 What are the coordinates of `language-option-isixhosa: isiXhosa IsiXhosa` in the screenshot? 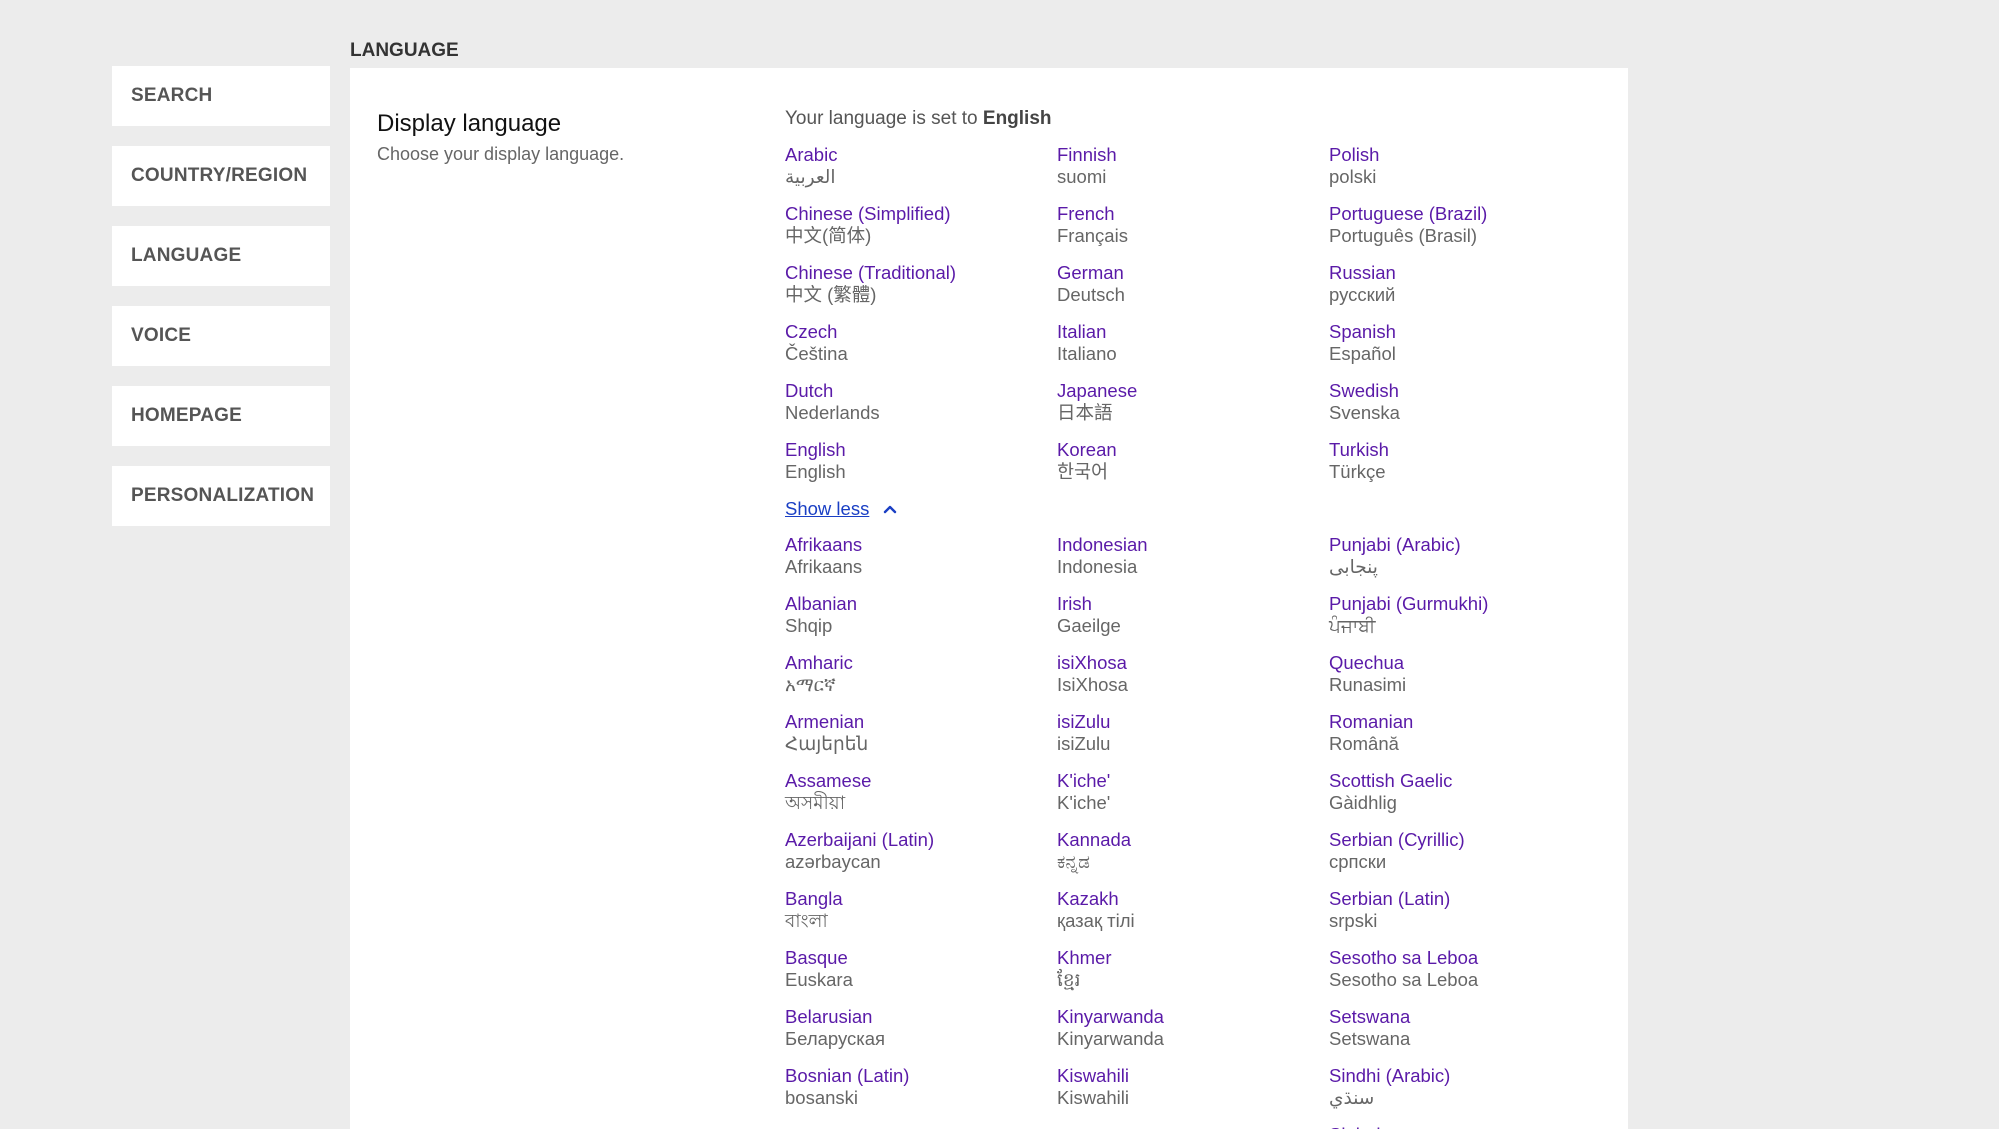 It's located at (1193, 674).